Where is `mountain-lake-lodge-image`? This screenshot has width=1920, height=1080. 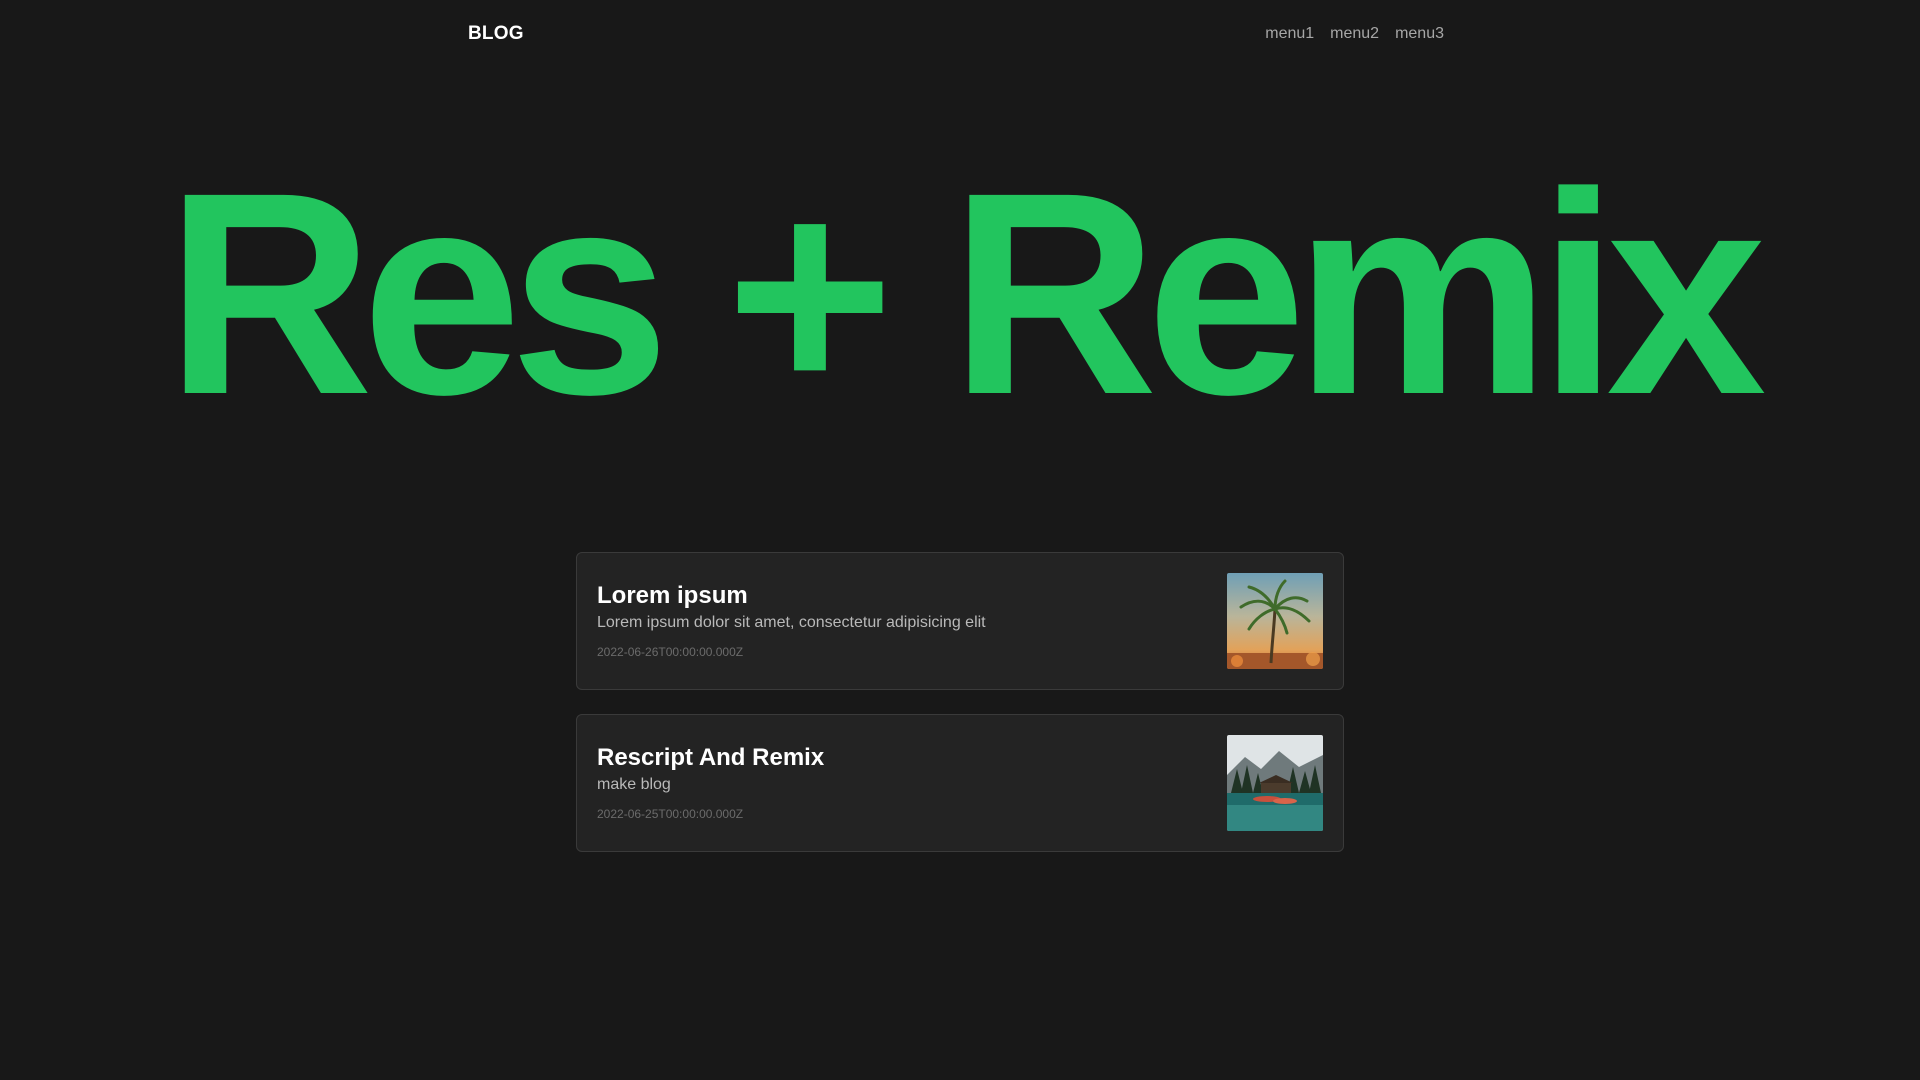
mountain-lake-lodge-image is located at coordinates (1275, 783).